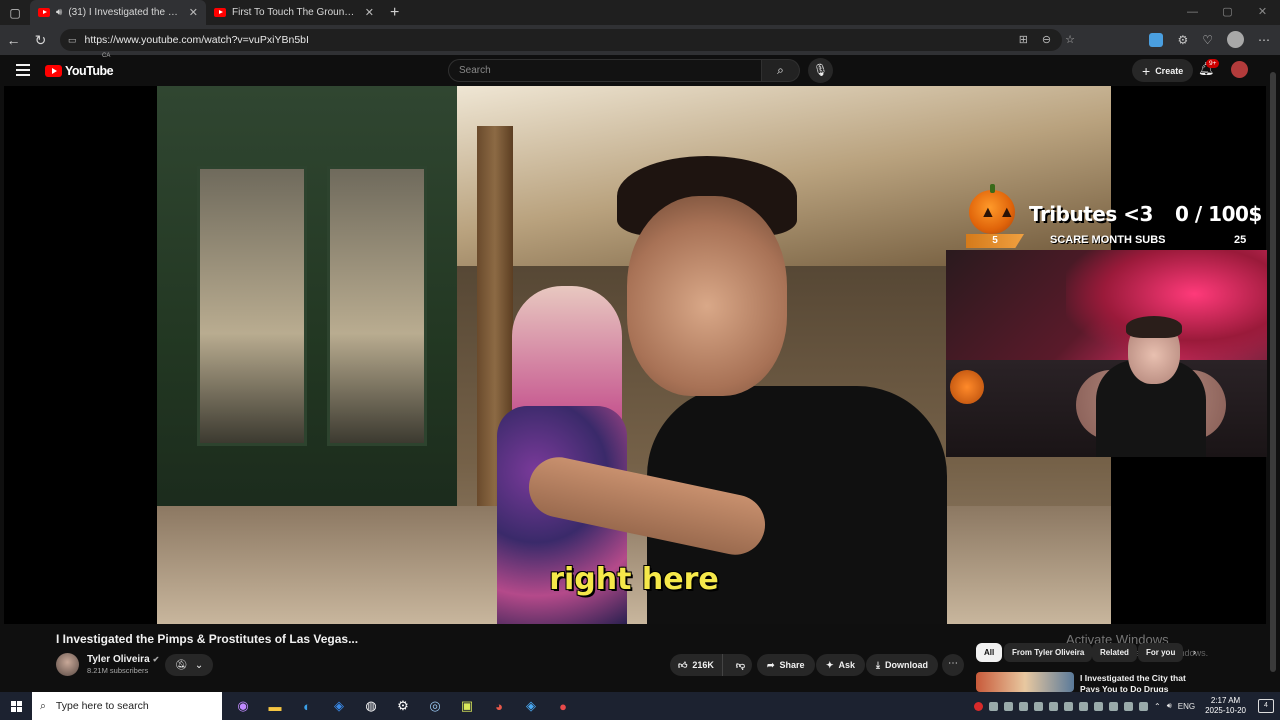  I want to click on logo-text: YouTube, so click(89, 71).